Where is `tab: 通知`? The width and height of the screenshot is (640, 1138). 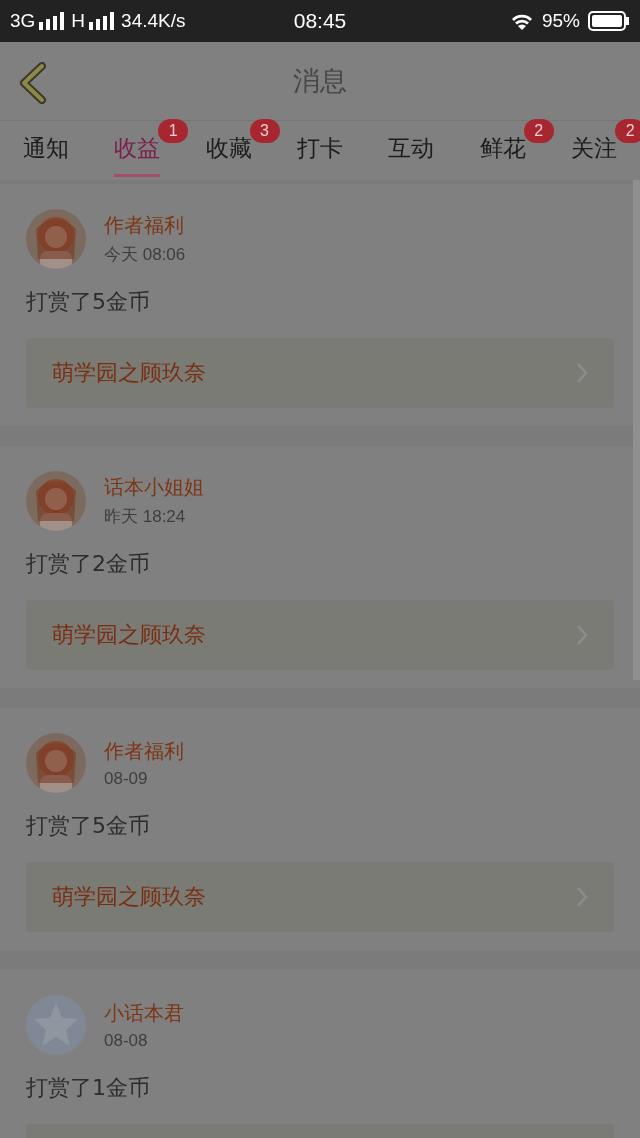 tab: 通知 is located at coordinates (45, 150).